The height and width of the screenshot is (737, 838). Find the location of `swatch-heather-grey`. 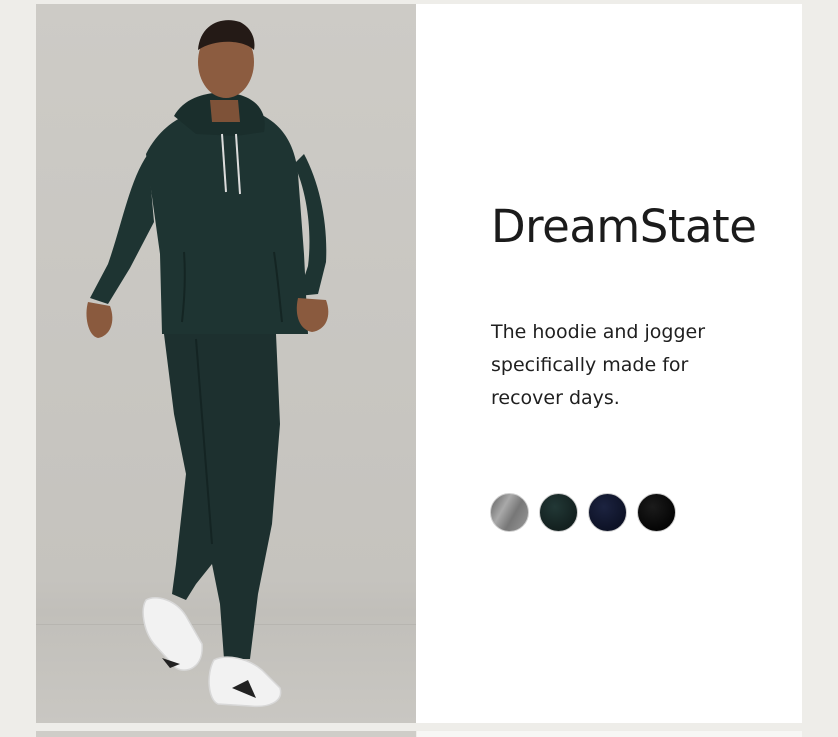

swatch-heather-grey is located at coordinates (509, 512).